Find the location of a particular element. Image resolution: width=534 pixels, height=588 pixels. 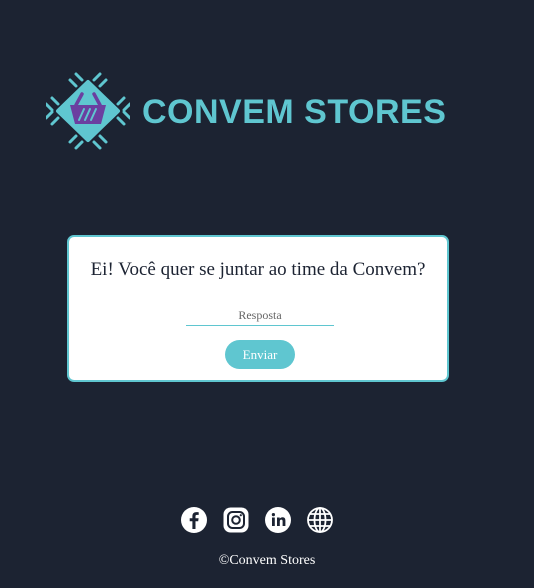

globe-icon is located at coordinates (320, 520).